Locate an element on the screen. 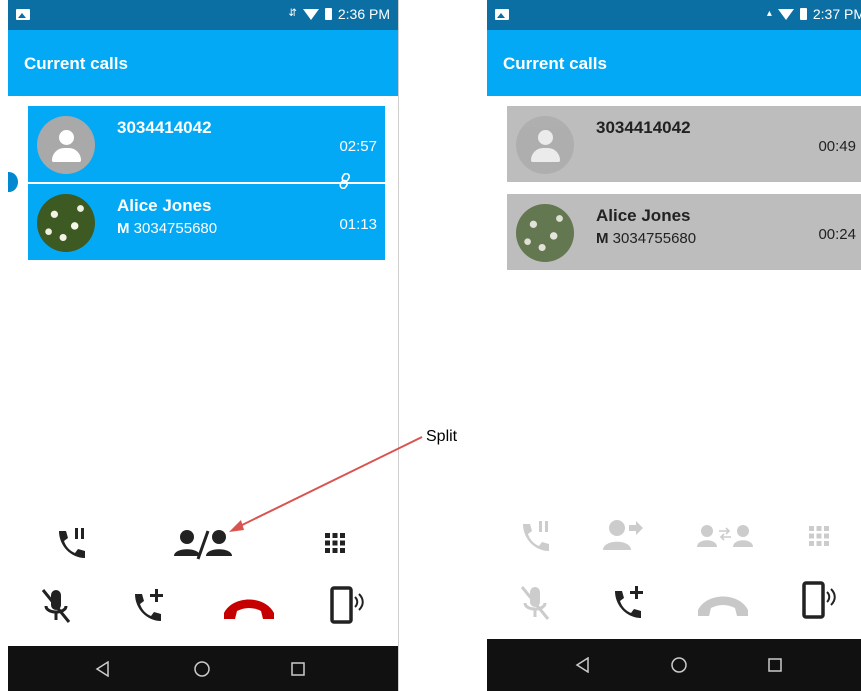 The width and height of the screenshot is (861, 691). annotation-arrow is located at coordinates (326, 484).